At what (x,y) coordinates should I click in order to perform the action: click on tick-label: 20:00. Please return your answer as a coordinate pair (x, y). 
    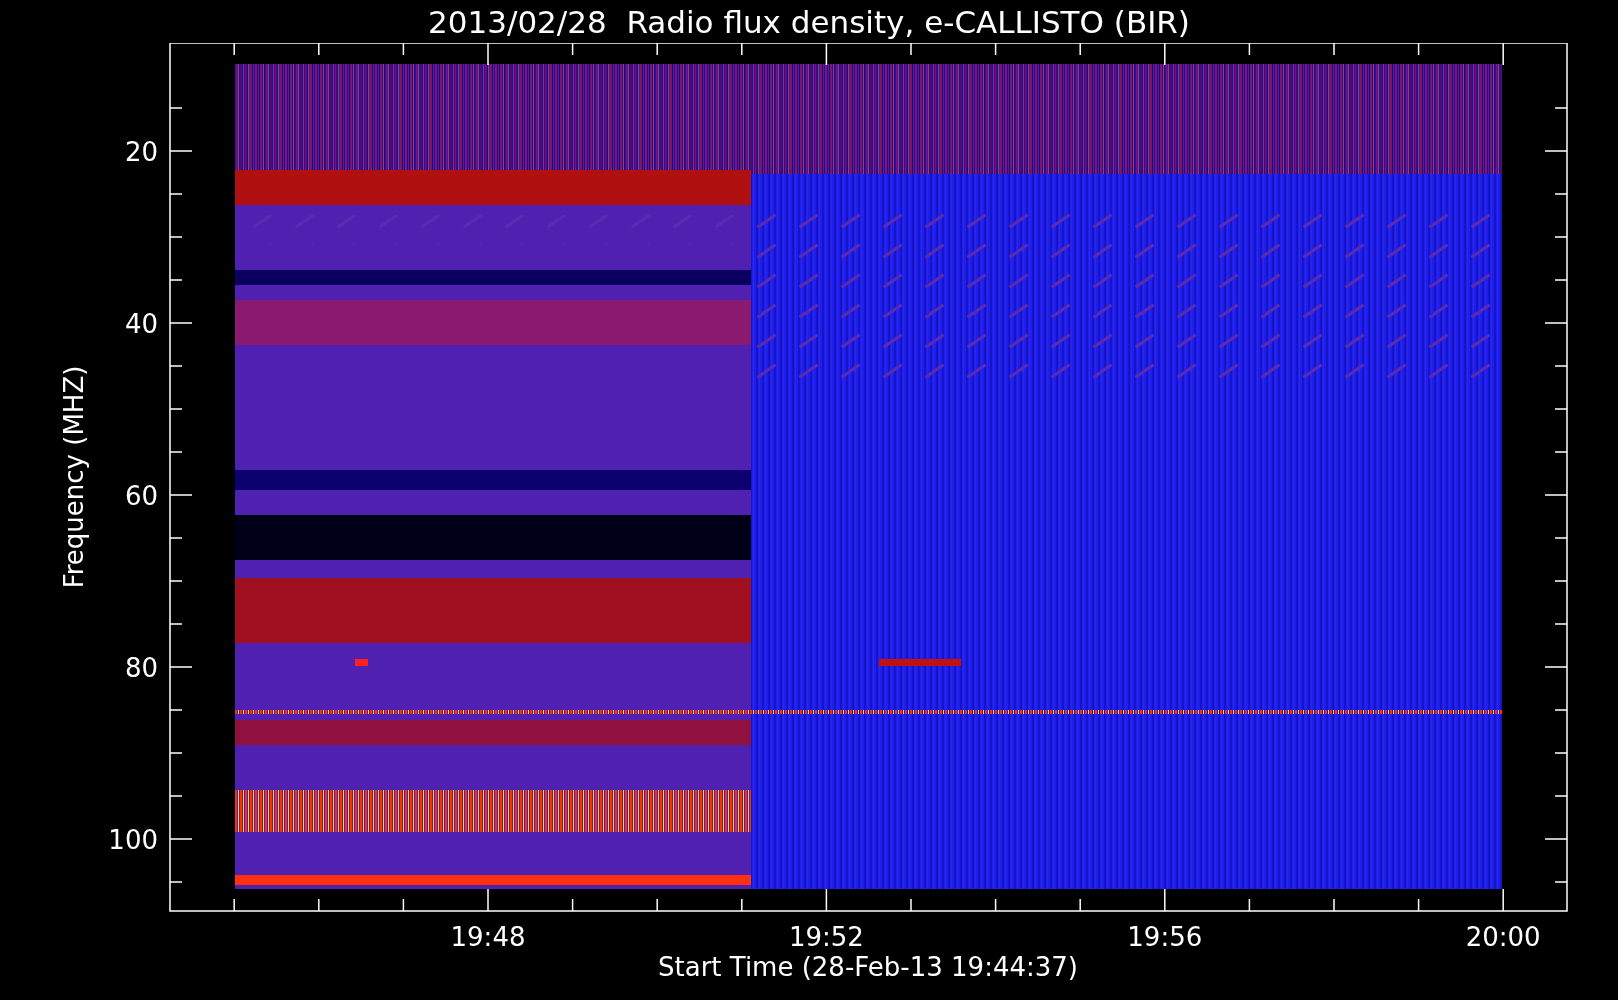
    Looking at the image, I should click on (1503, 937).